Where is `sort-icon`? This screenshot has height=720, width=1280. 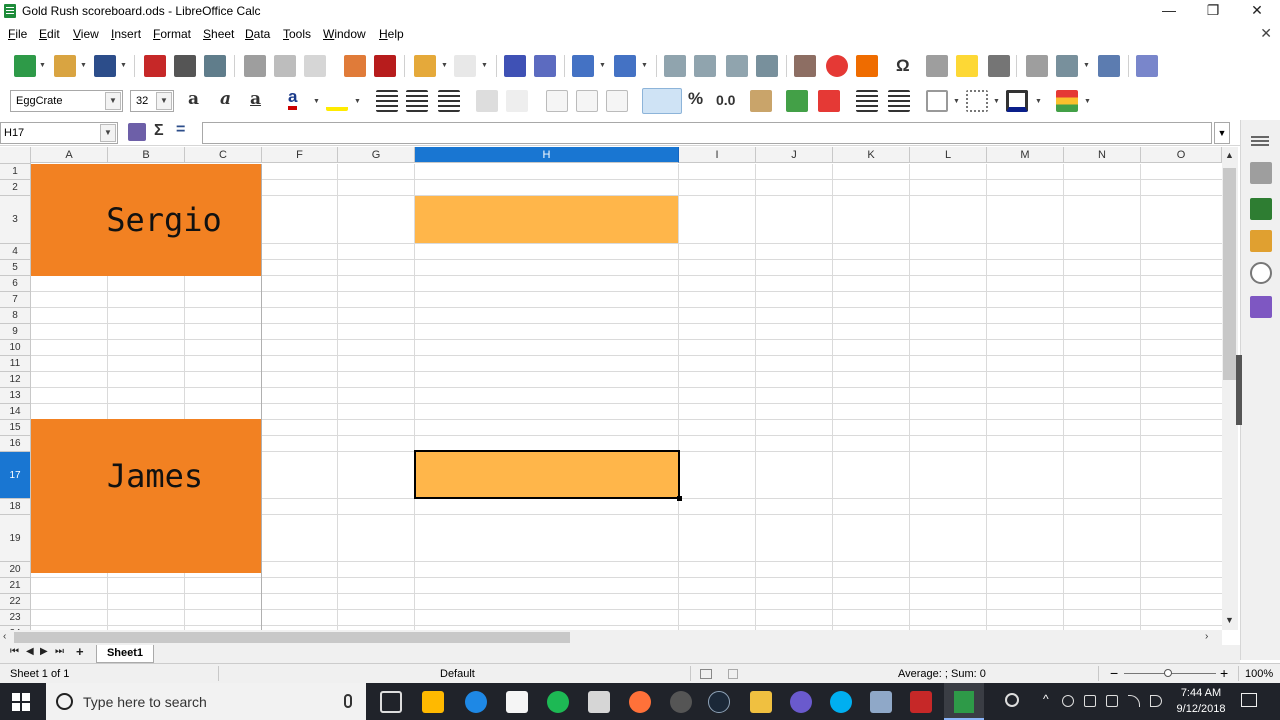
sort-icon is located at coordinates (737, 66).